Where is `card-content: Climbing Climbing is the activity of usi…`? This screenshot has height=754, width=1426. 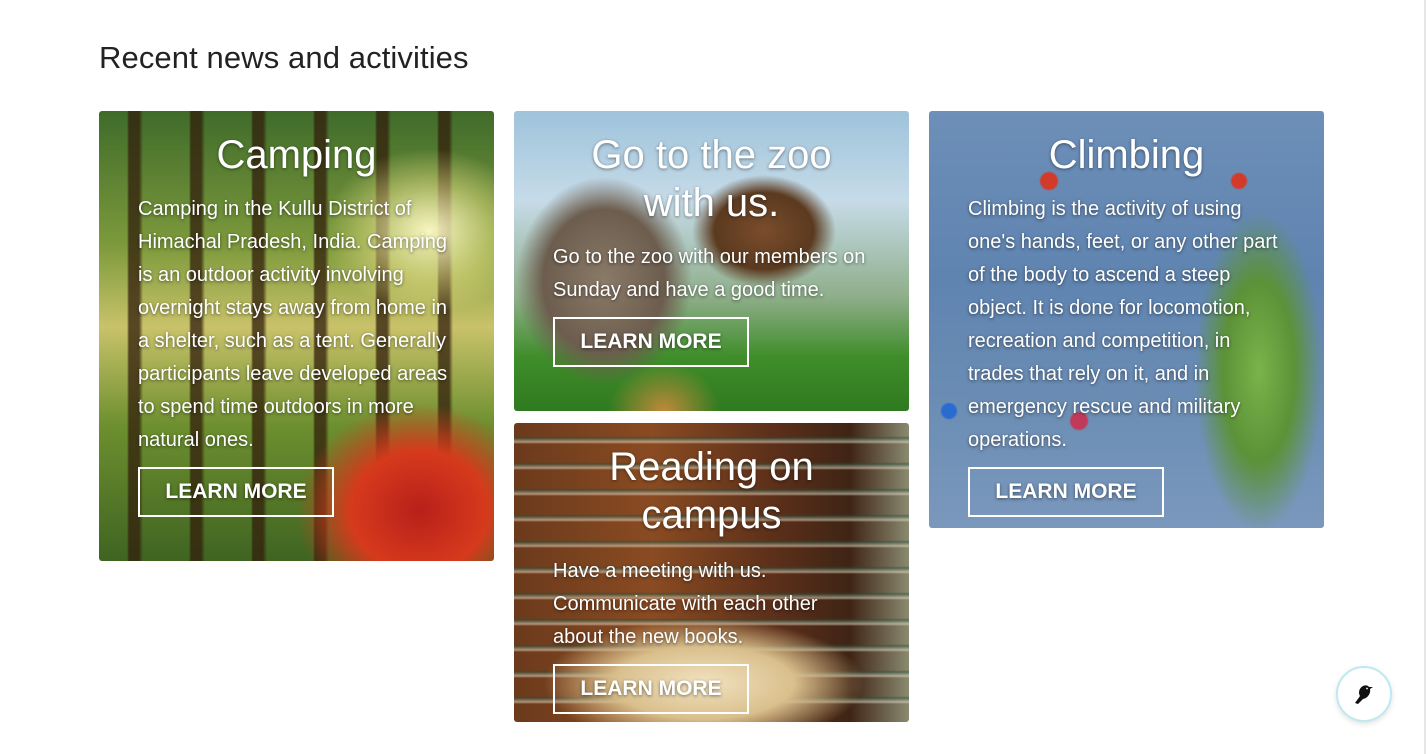 card-content: Climbing Climbing is the activity of usi… is located at coordinates (1126, 314).